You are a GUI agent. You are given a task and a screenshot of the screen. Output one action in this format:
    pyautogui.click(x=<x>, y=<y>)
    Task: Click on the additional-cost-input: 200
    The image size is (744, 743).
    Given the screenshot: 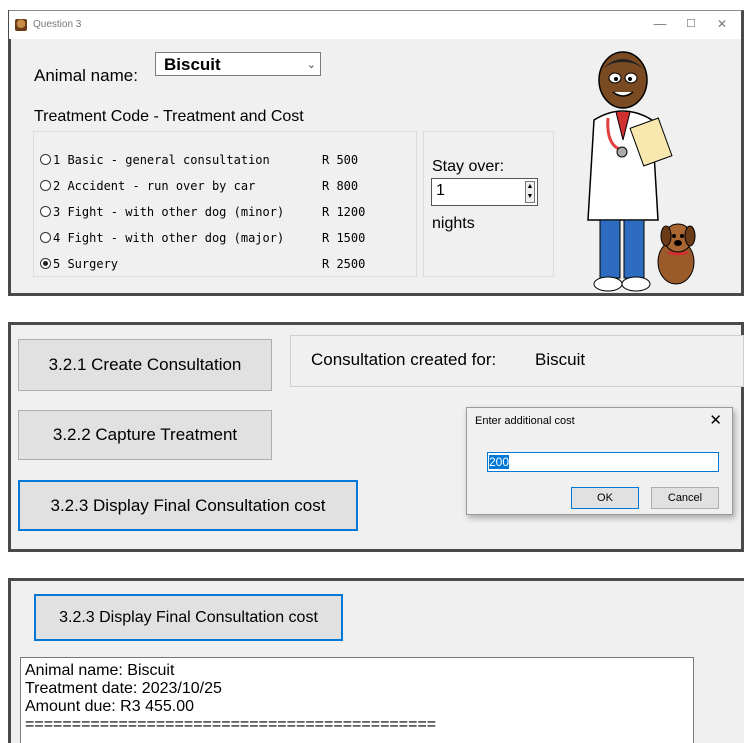 What is the action you would take?
    pyautogui.click(x=603, y=462)
    